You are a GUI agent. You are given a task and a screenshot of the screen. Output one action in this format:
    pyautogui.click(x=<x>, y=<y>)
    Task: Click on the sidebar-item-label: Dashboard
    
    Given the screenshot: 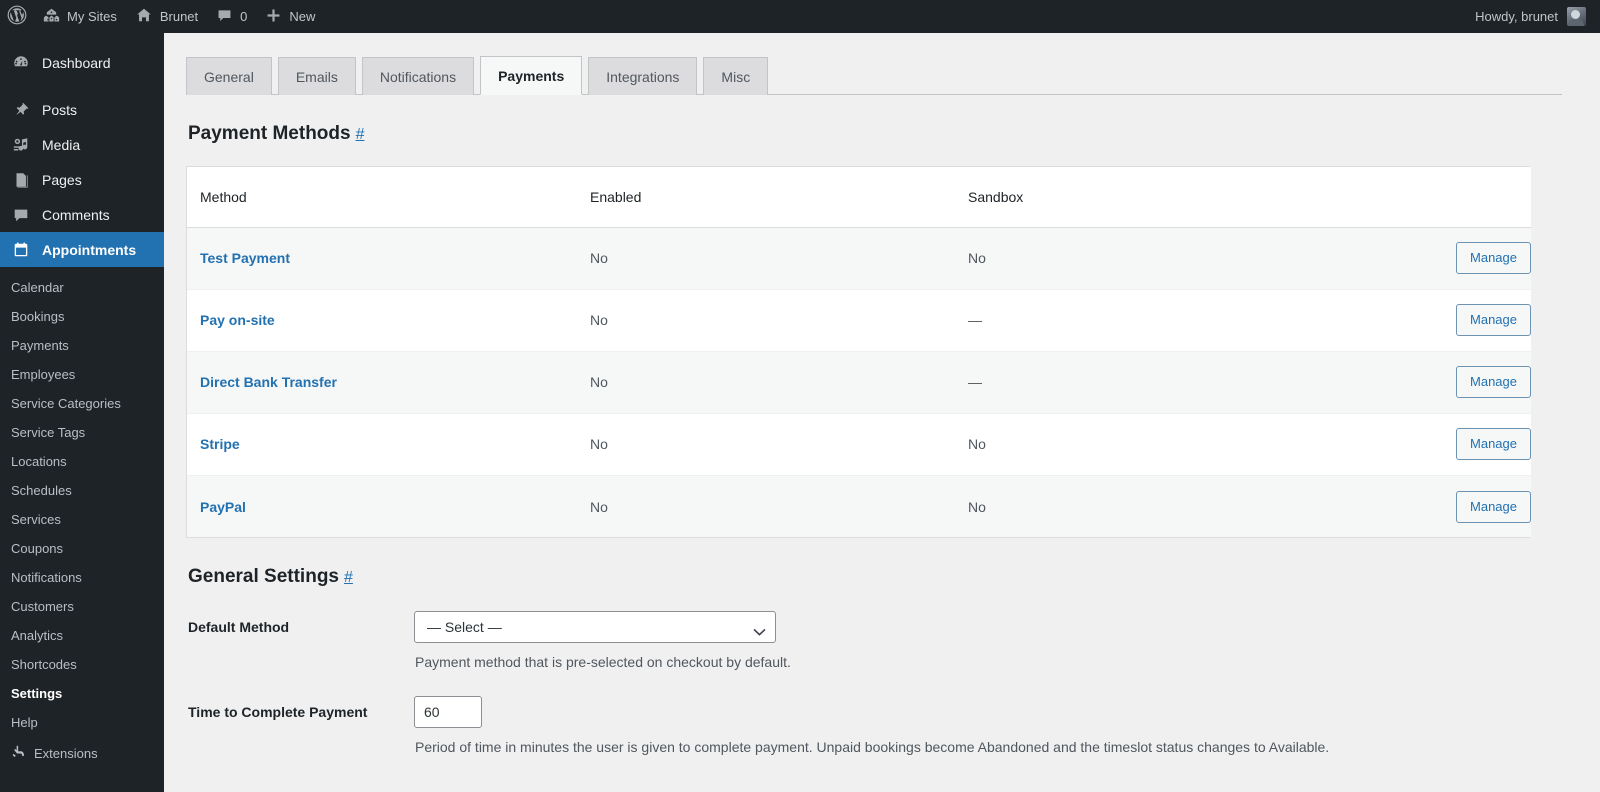 What is the action you would take?
    pyautogui.click(x=76, y=62)
    